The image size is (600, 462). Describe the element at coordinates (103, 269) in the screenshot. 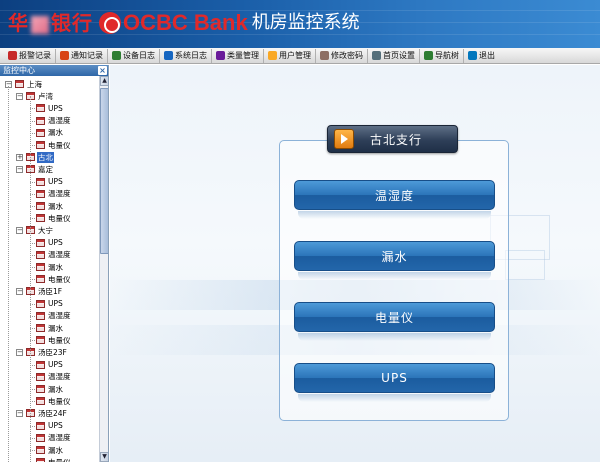

I see `sidebar-scrollbar: ▲ ▼` at that location.